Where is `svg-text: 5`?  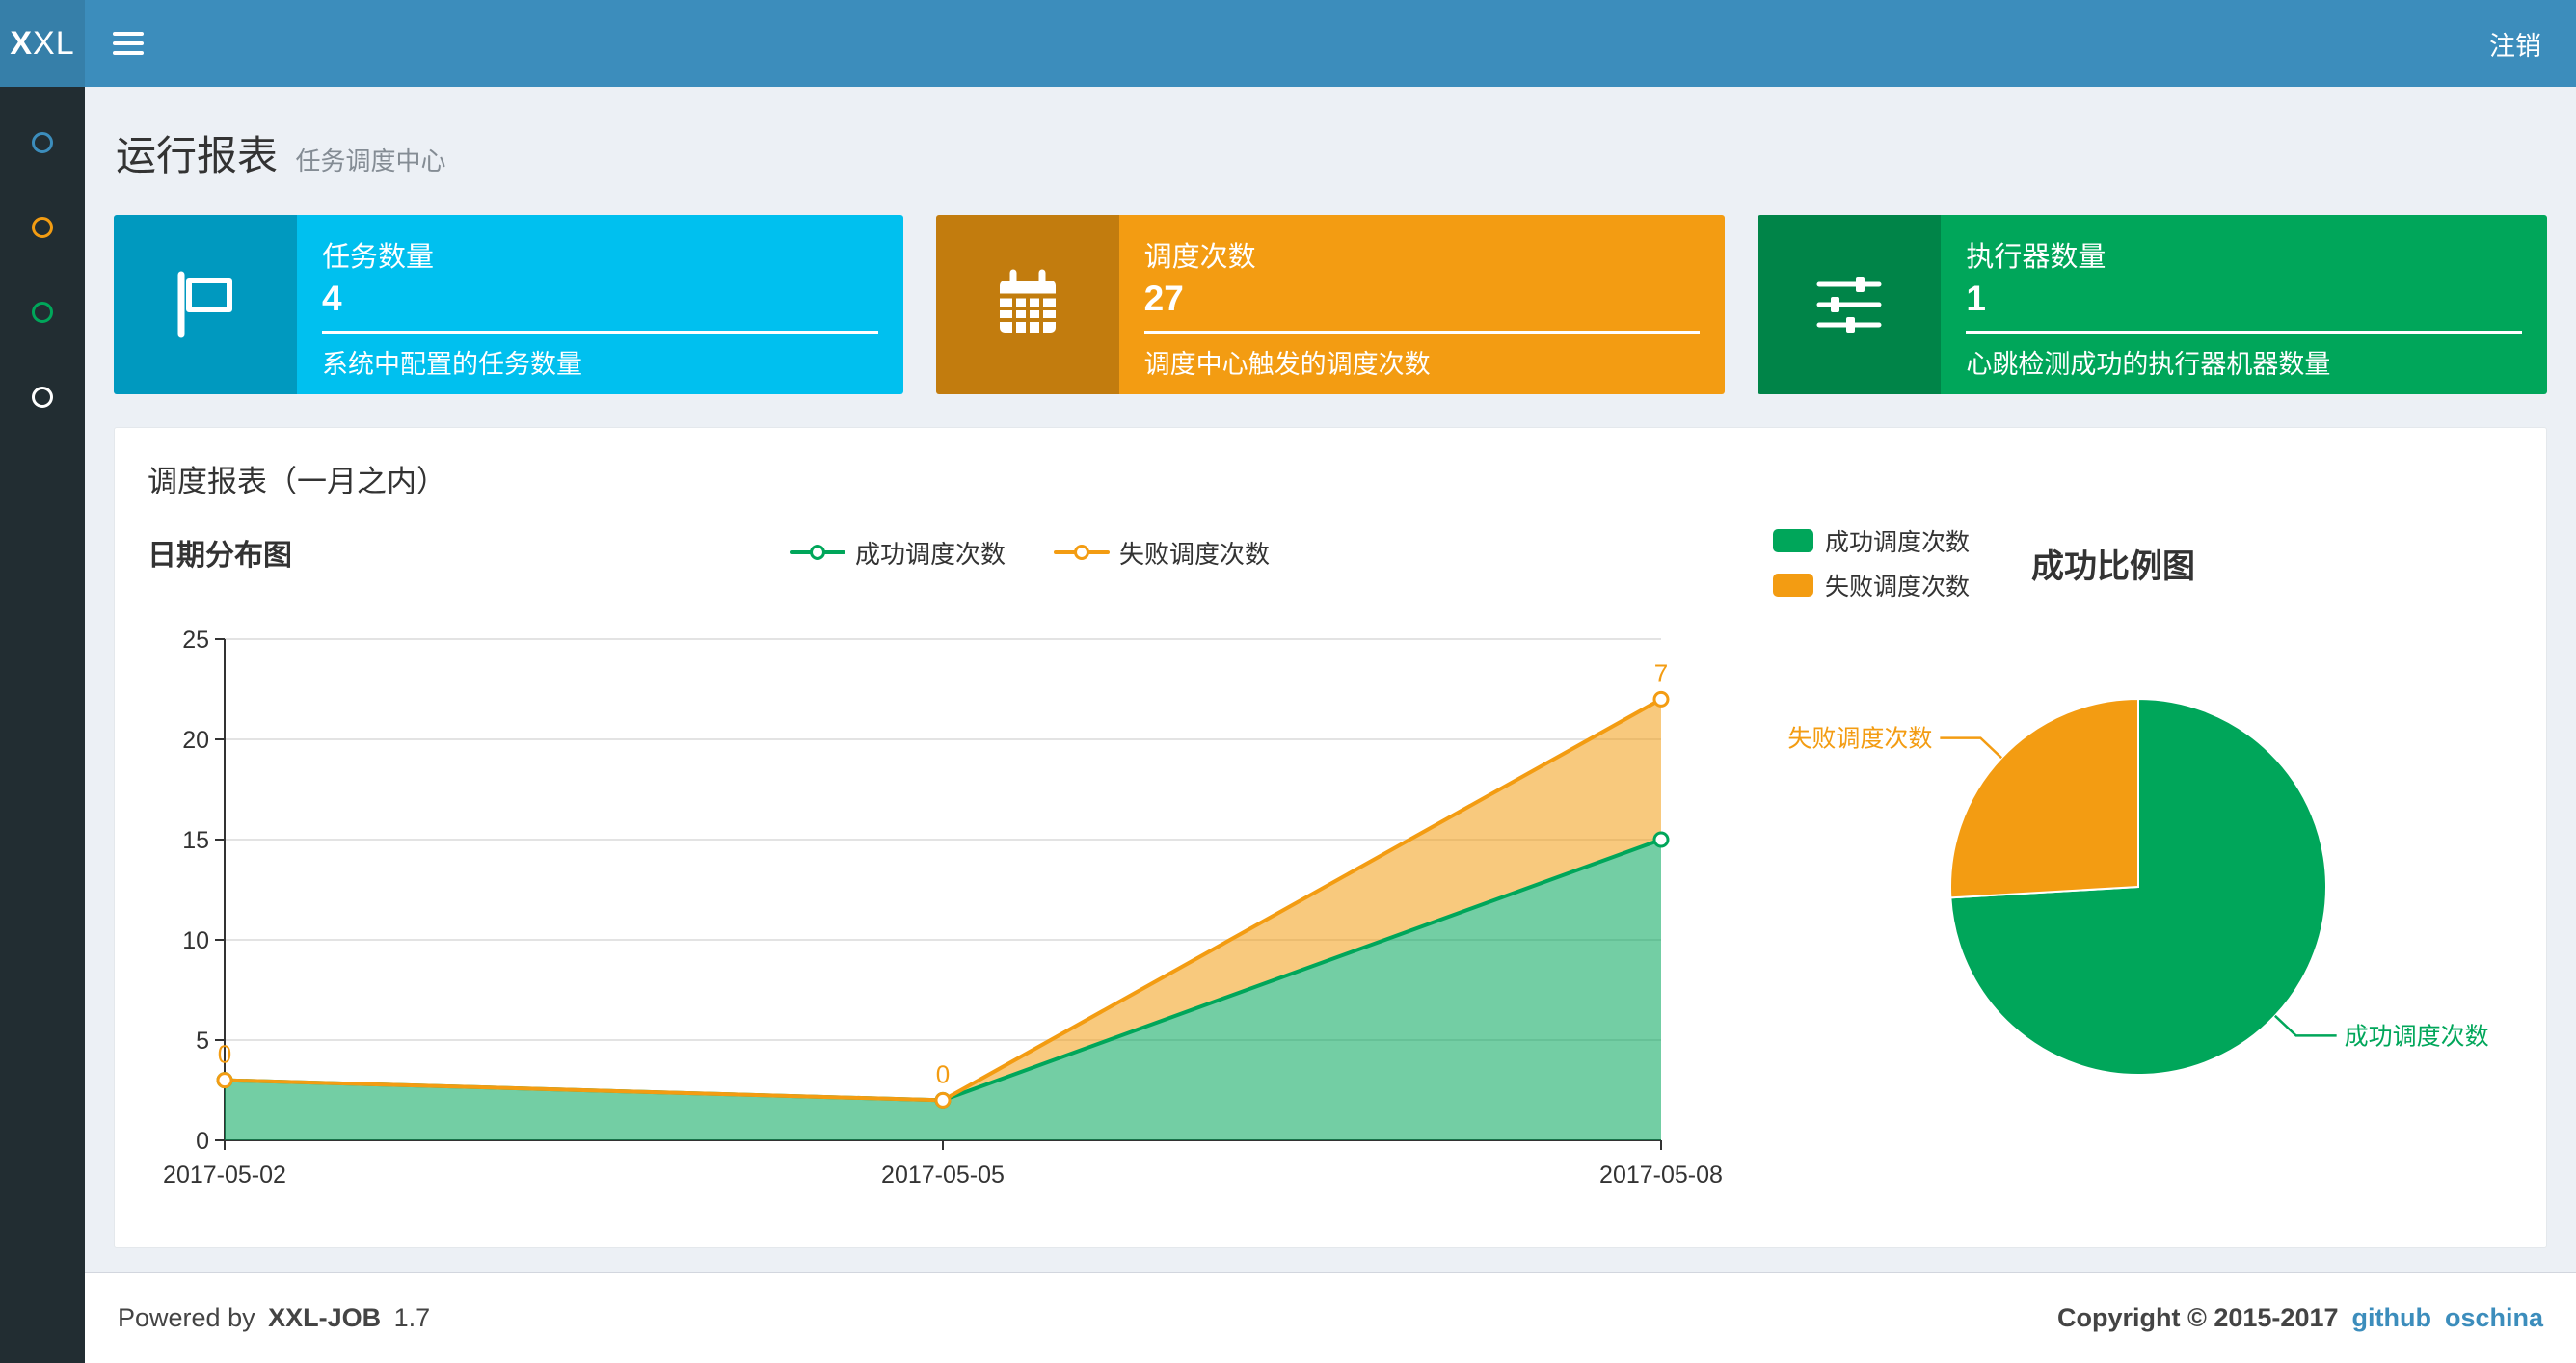 svg-text: 5 is located at coordinates (203, 1041).